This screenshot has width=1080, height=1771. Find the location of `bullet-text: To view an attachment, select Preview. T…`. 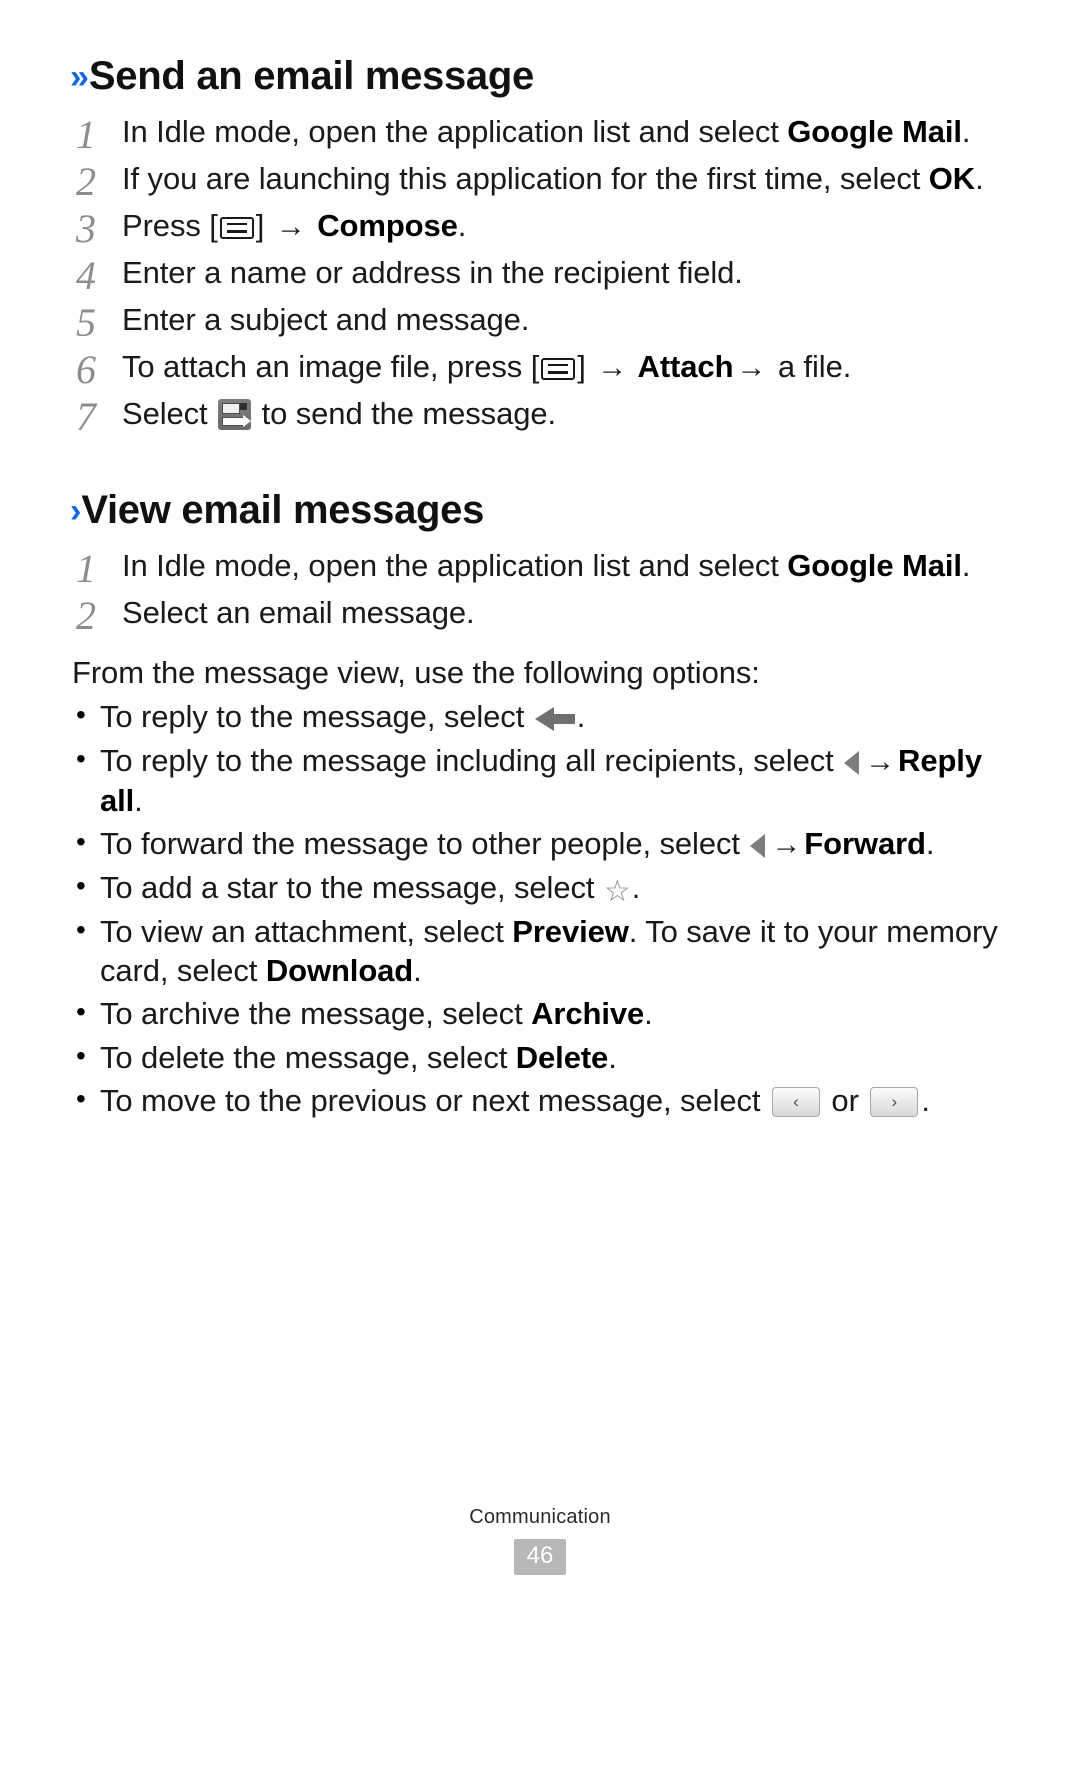

bullet-text: To view an attachment, select Preview. T… is located at coordinates (550, 951).